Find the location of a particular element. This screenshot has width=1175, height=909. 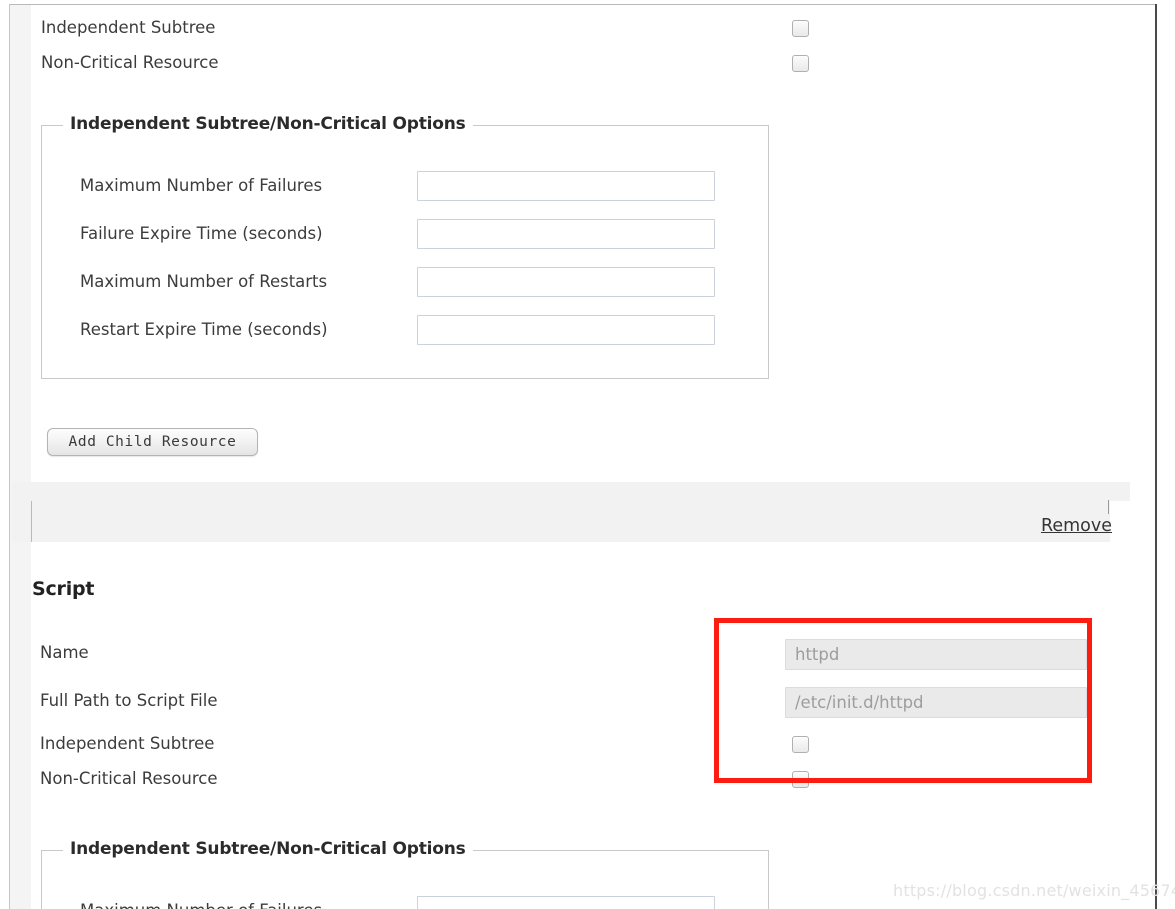

input-restart-expire-top is located at coordinates (566, 330).